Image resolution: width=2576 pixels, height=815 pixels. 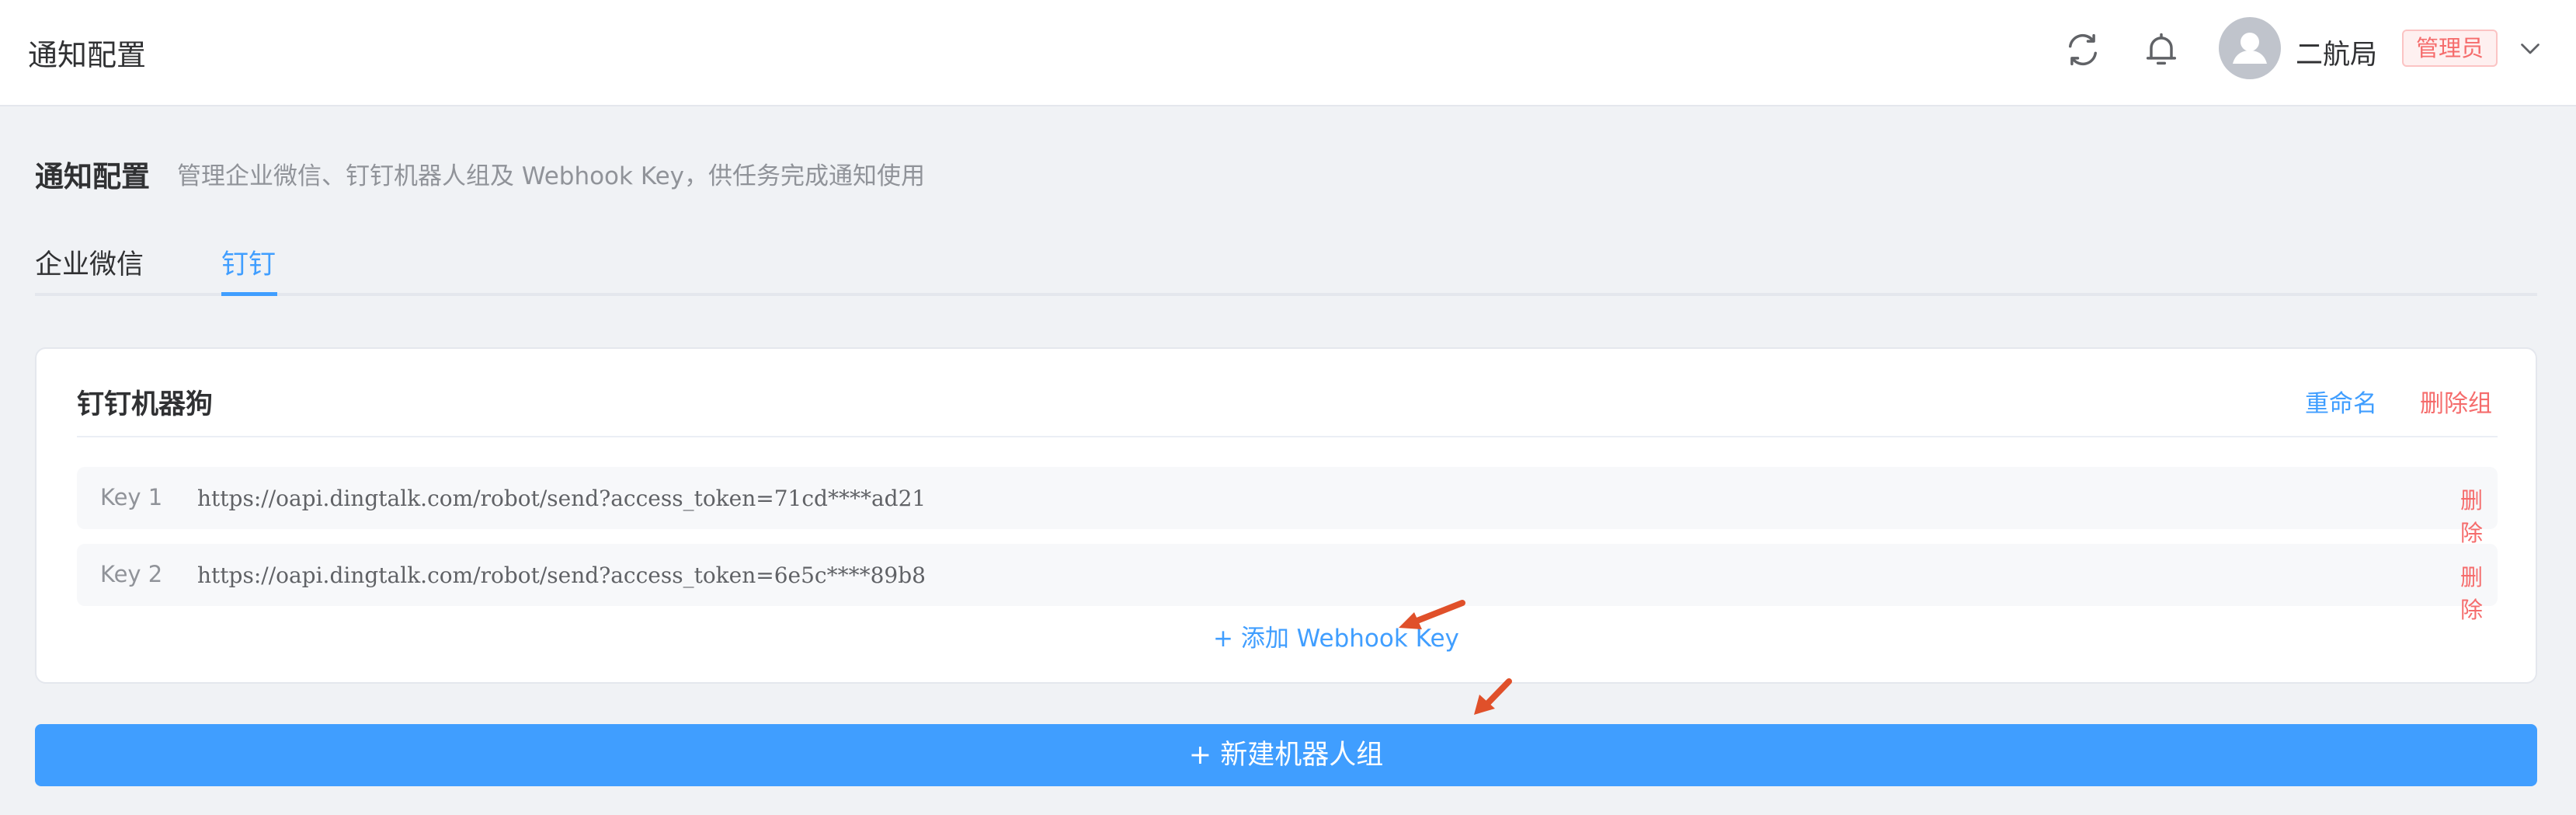 I want to click on card-divider, so click(x=1287, y=436).